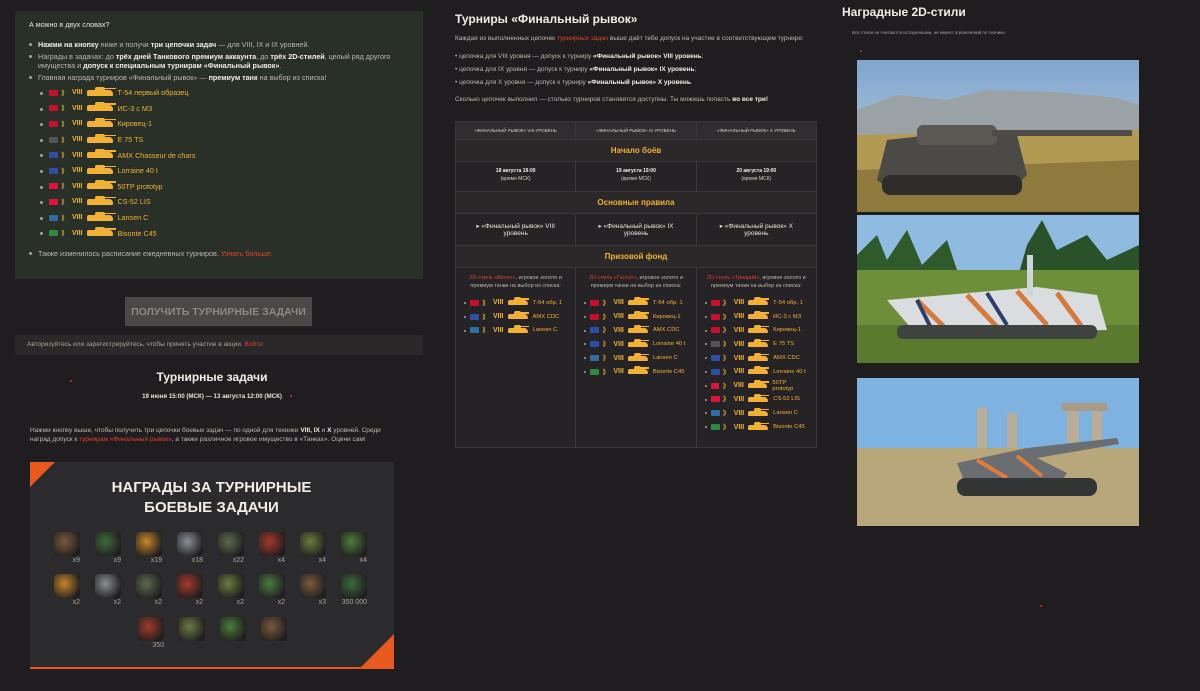 Image resolution: width=1200 pixels, height=691 pixels. I want to click on rules-link: ▸ «Финальный рывок» IX уровень, so click(636, 229).